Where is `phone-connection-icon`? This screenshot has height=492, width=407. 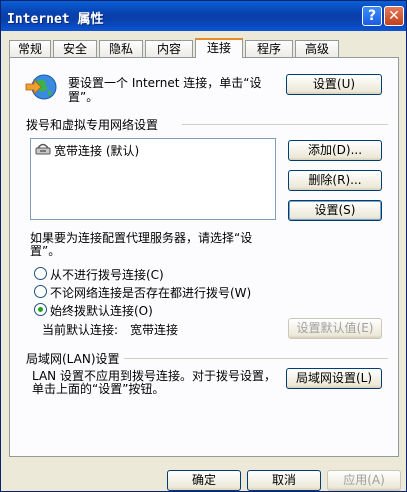
phone-connection-icon is located at coordinates (43, 149).